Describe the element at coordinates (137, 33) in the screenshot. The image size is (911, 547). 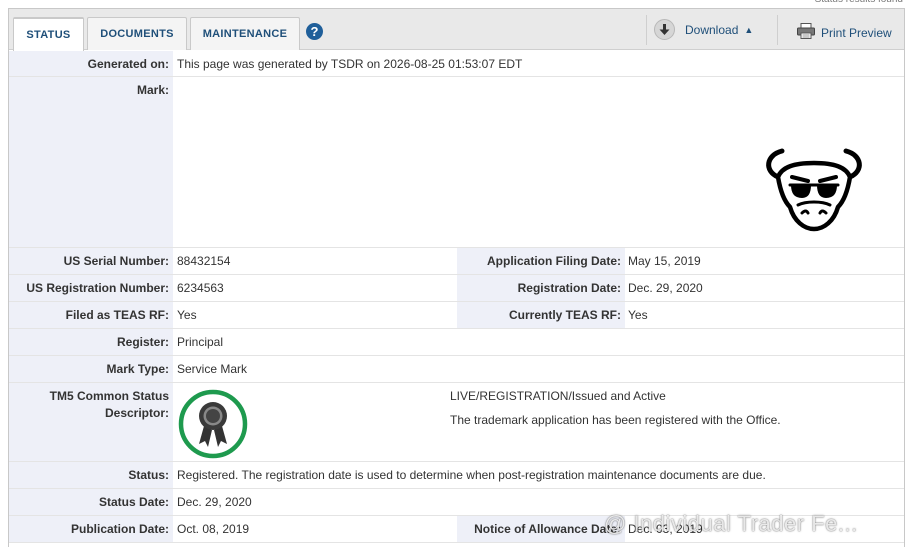
I see `tab-documents: DOCUMENTS` at that location.